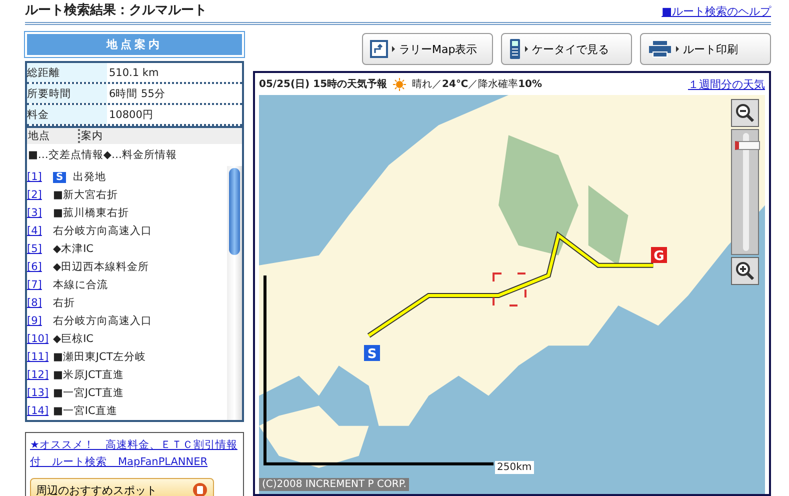 The image size is (789, 496). What do you see at coordinates (38, 213) in the screenshot?
I see `point-link: [3]` at bounding box center [38, 213].